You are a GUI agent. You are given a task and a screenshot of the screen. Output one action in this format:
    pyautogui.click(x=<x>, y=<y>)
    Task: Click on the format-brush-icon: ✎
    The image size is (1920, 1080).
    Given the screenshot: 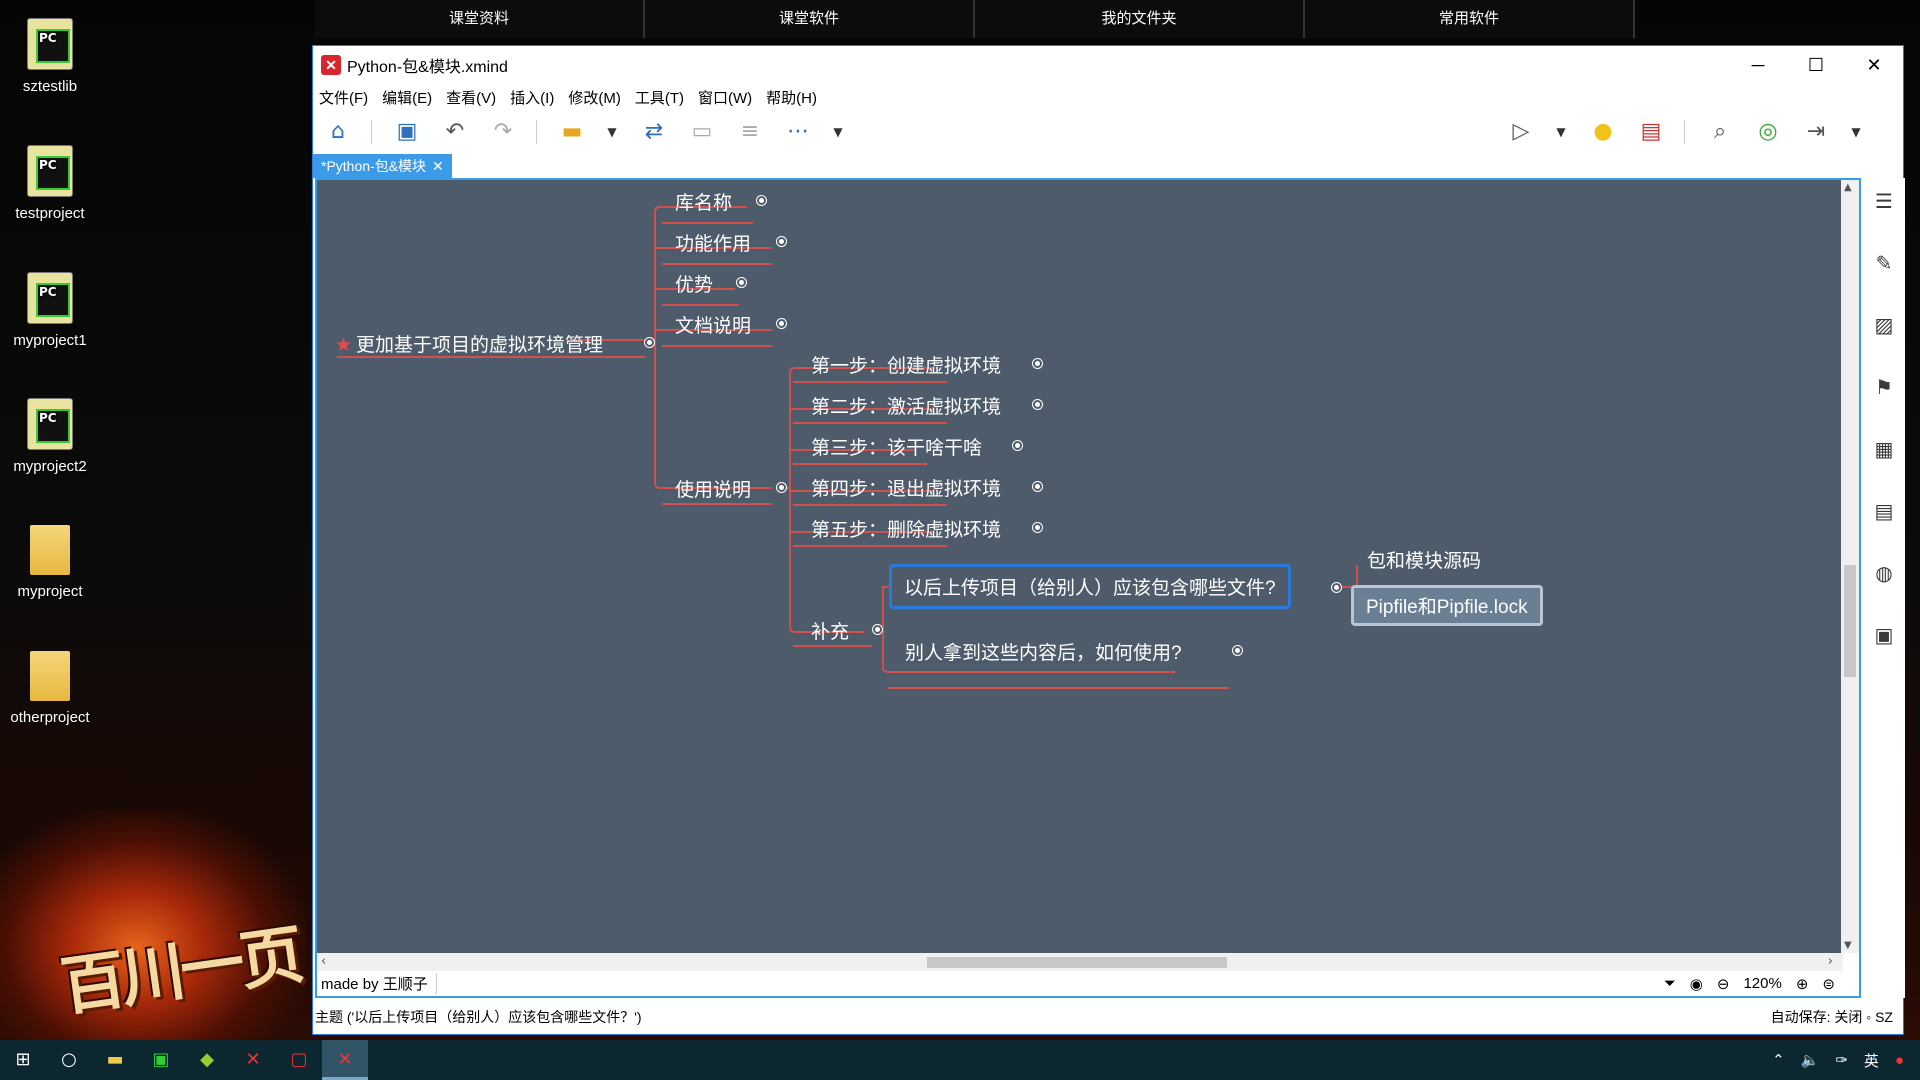 What is the action you would take?
    pyautogui.click(x=1884, y=263)
    